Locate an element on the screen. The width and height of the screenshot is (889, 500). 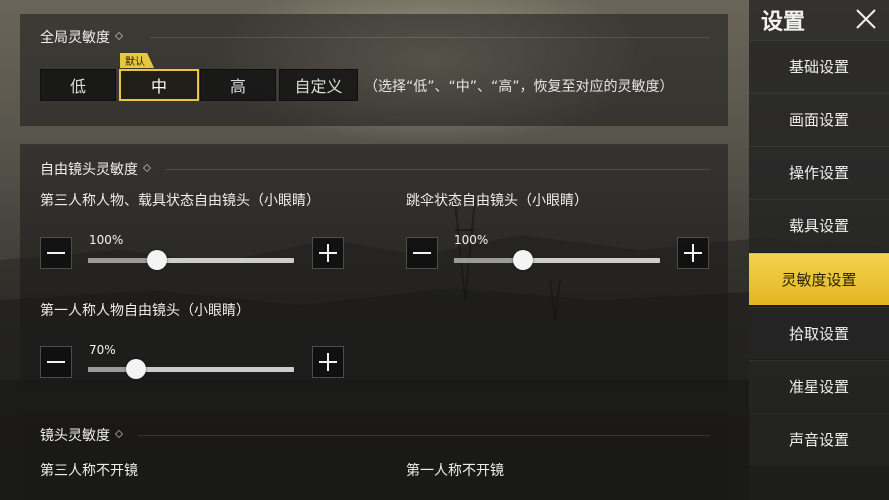
sensitivity-option-medium: 中 is located at coordinates (159, 85).